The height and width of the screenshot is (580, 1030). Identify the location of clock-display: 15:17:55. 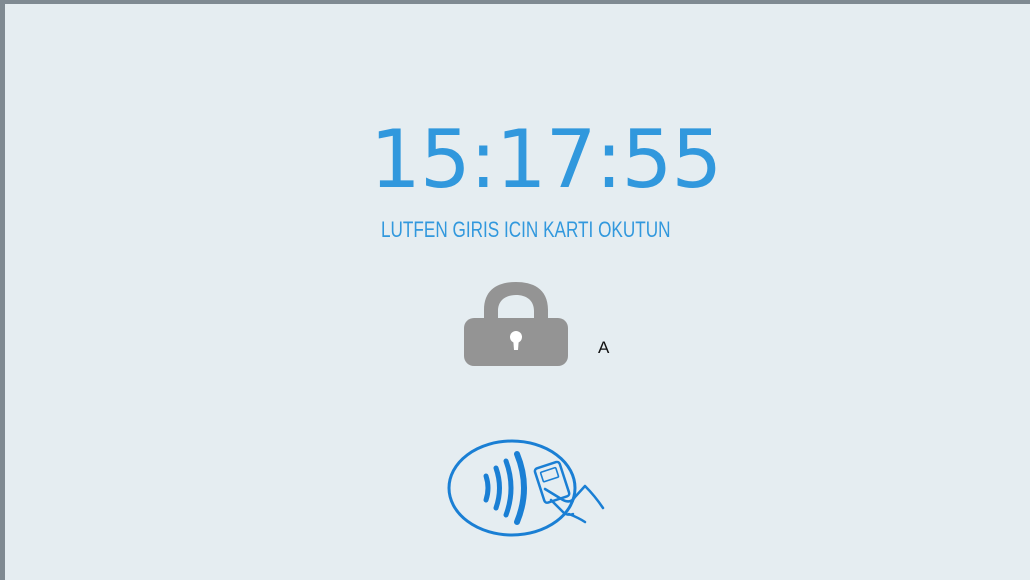
(546, 159).